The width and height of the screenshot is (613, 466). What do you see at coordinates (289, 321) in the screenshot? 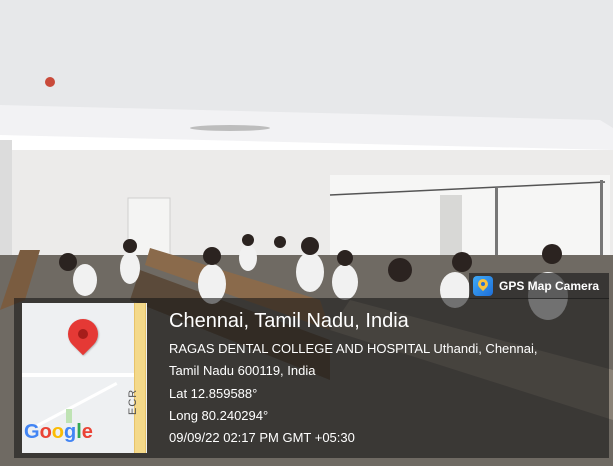
I see `location-title: Chennai, Tamil Nadu, India` at bounding box center [289, 321].